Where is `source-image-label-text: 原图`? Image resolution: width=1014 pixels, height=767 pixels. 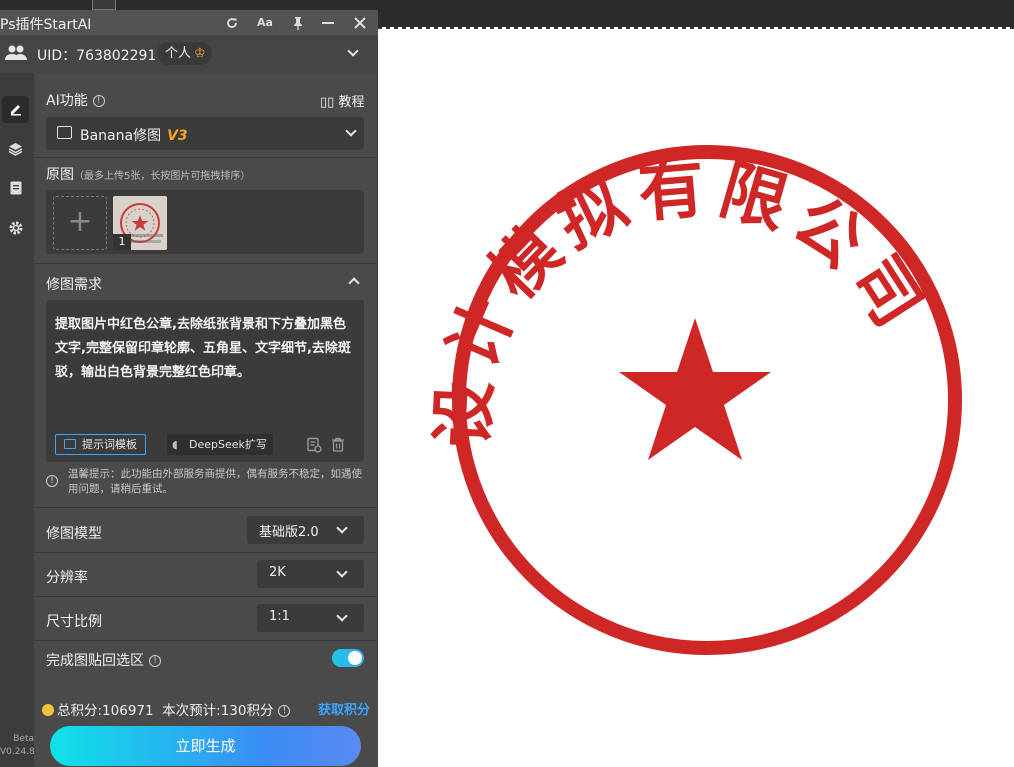
source-image-label-text: 原图 is located at coordinates (60, 175).